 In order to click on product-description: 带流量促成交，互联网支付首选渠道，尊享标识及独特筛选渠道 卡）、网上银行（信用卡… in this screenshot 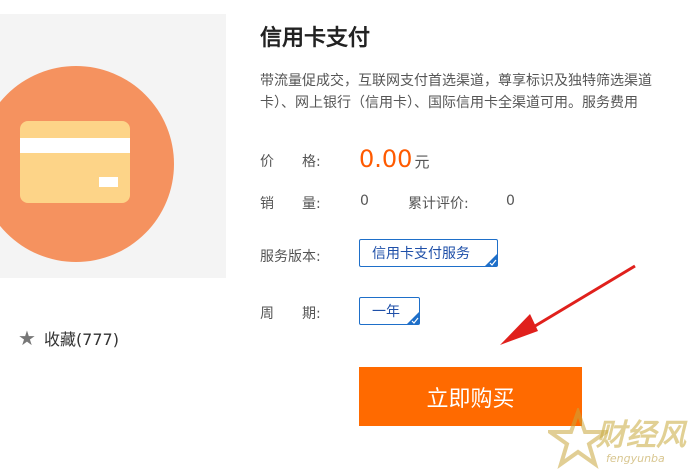, I will do `click(480, 92)`.